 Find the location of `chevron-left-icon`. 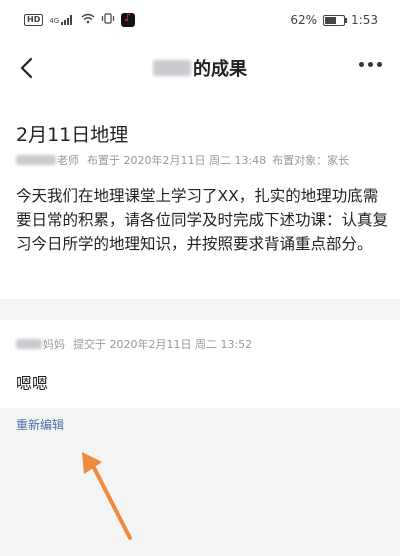

chevron-left-icon is located at coordinates (26, 68).